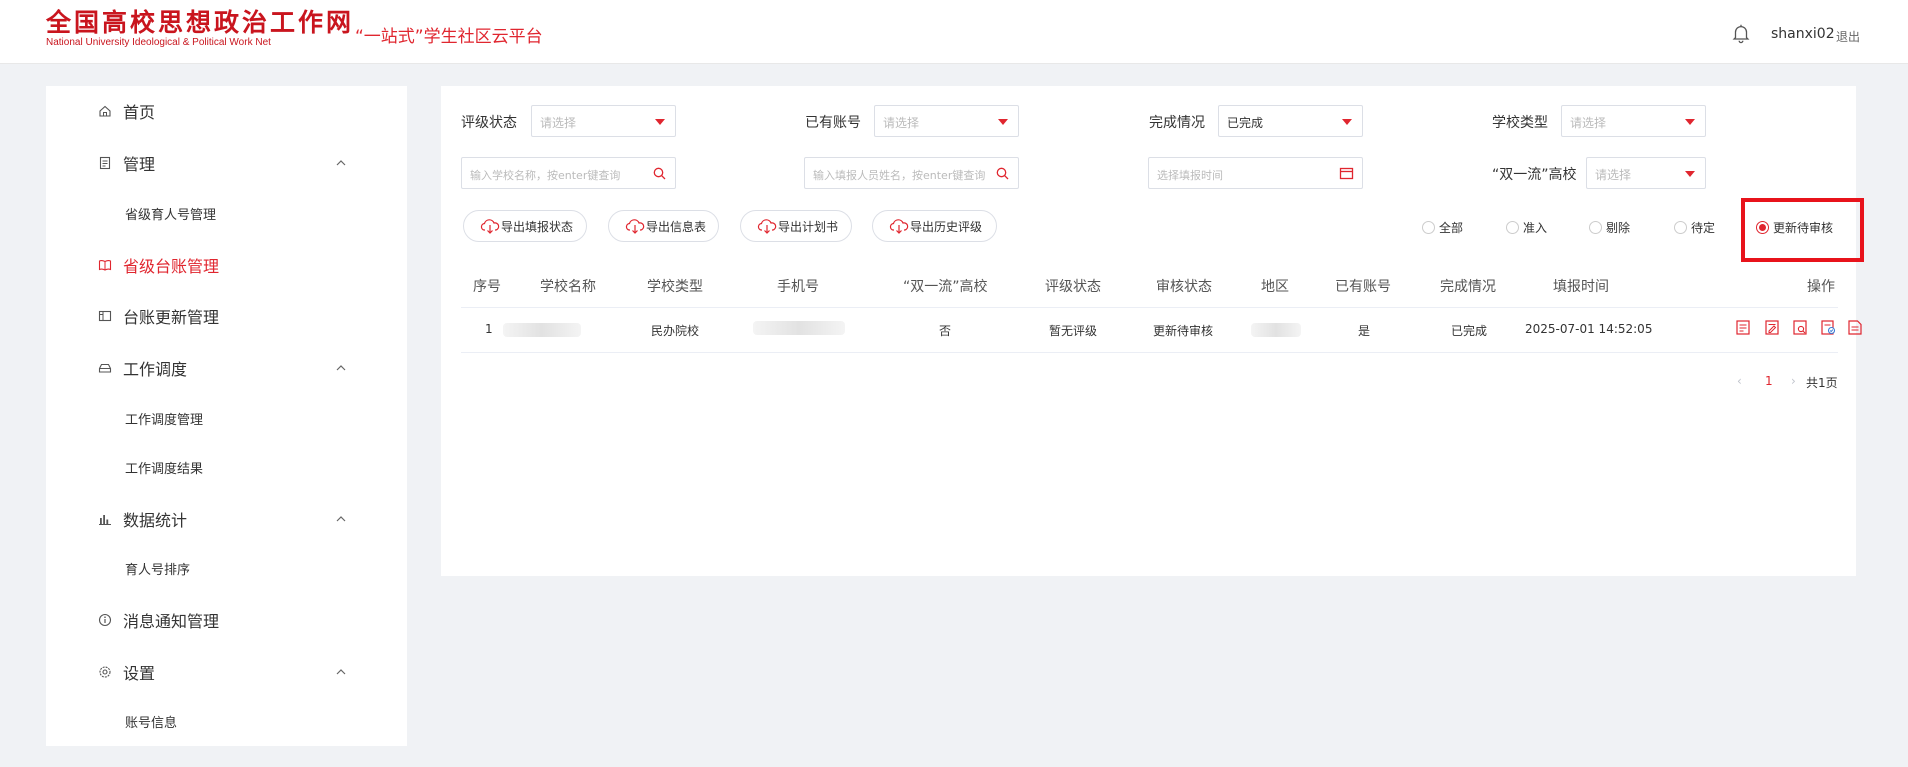 This screenshot has width=1908, height=767. Describe the element at coordinates (1275, 287) in the screenshot. I see `column-header-region: 地区` at that location.